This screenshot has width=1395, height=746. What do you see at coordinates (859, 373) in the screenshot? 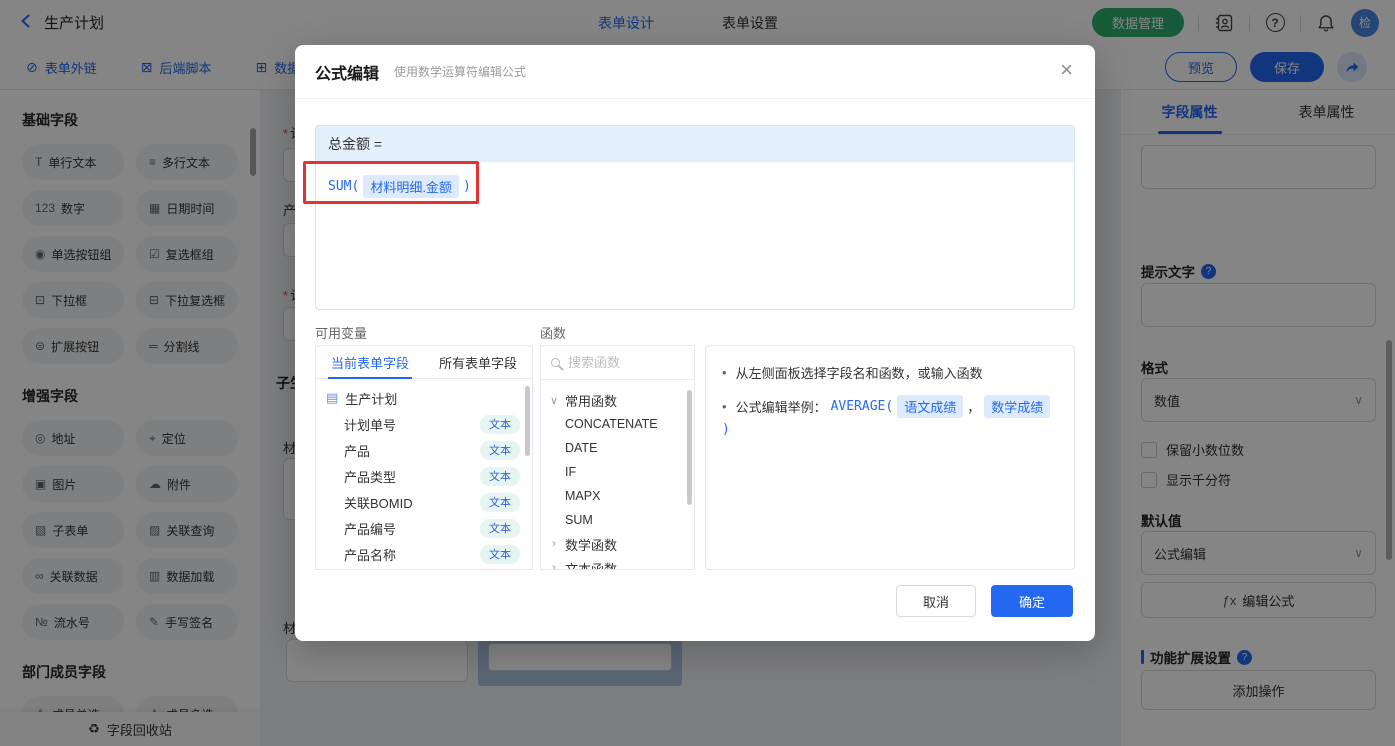
I see `tip-line1: 从左侧面板选择字段名和函数，或输入函数` at bounding box center [859, 373].